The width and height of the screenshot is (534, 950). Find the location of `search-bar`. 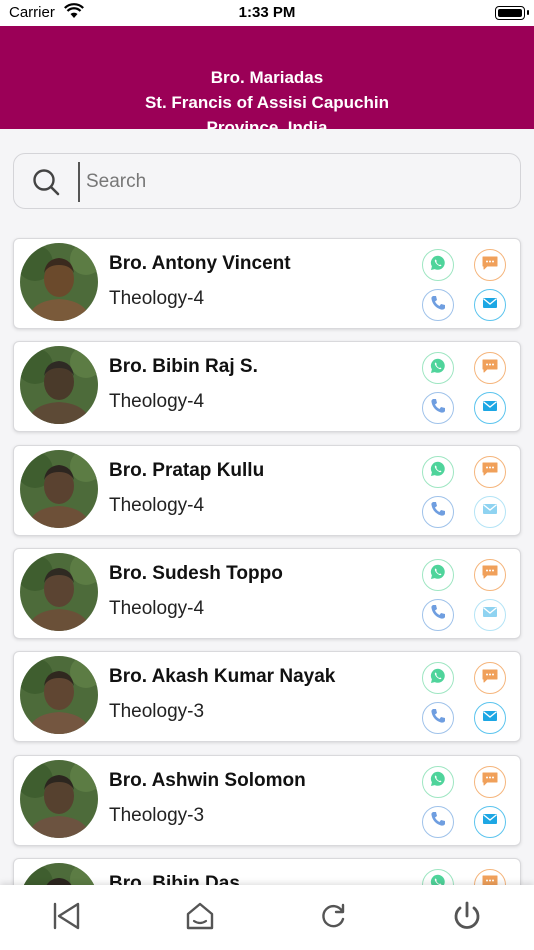

search-bar is located at coordinates (267, 181).